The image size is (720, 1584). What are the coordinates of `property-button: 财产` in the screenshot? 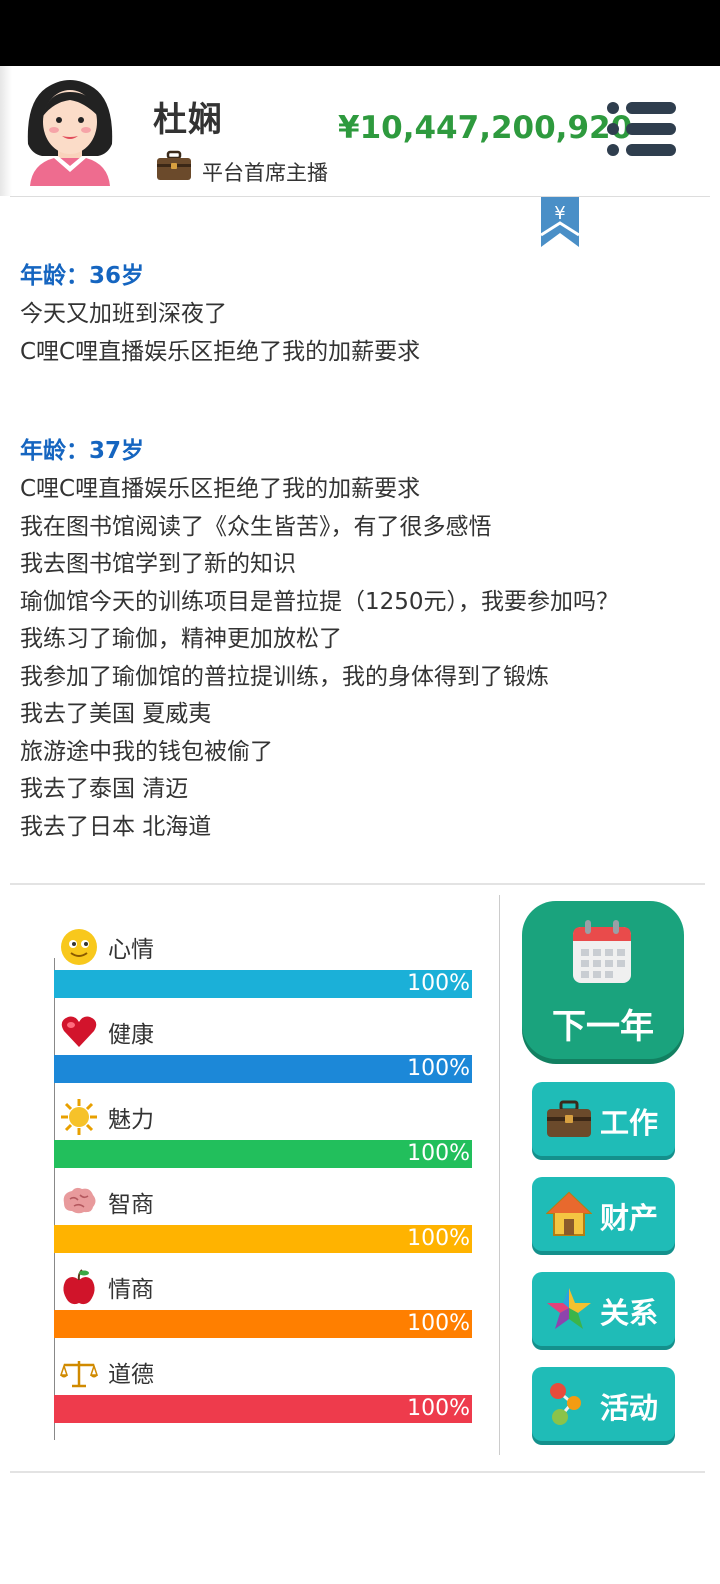 It's located at (603, 1214).